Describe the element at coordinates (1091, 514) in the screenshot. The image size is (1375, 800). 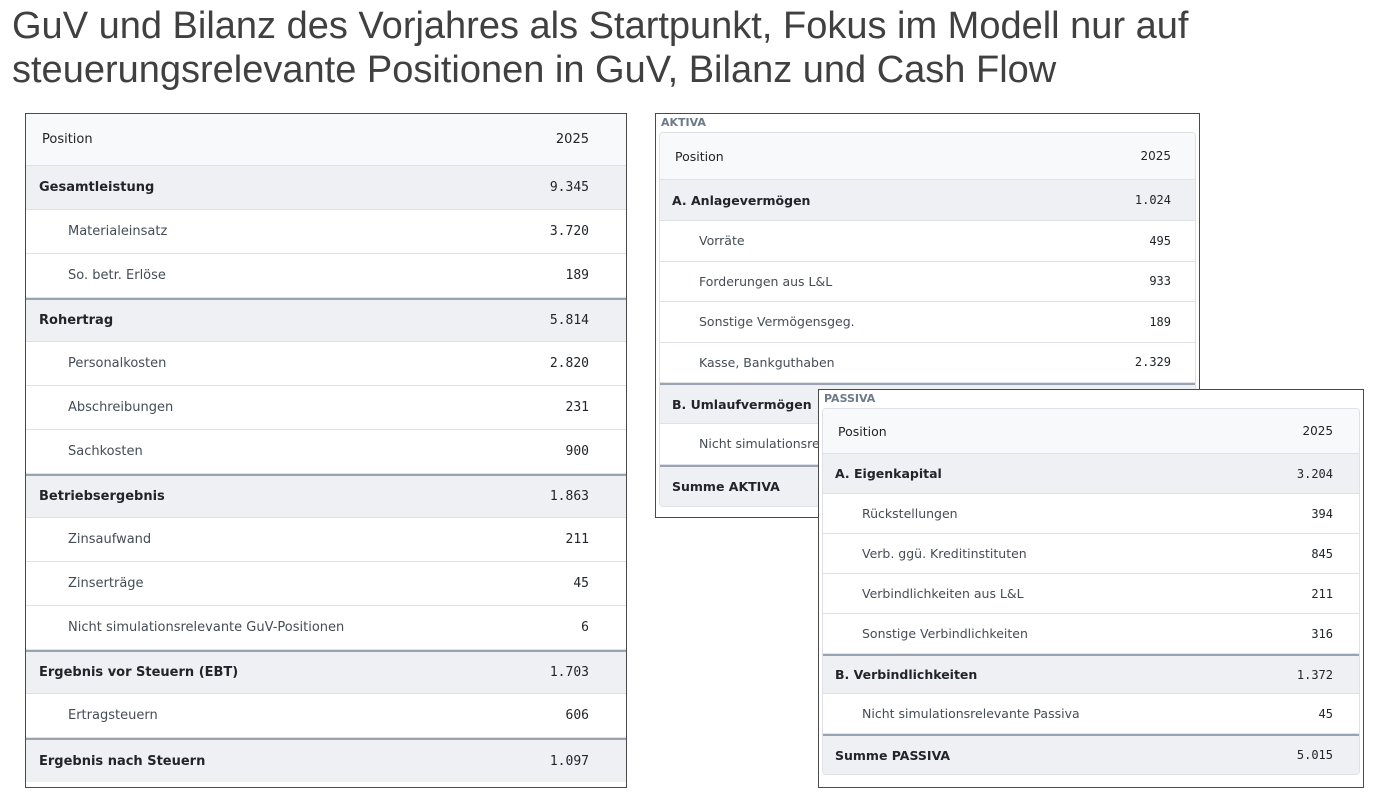
I see `table-row: Rückstellungen 394` at that location.